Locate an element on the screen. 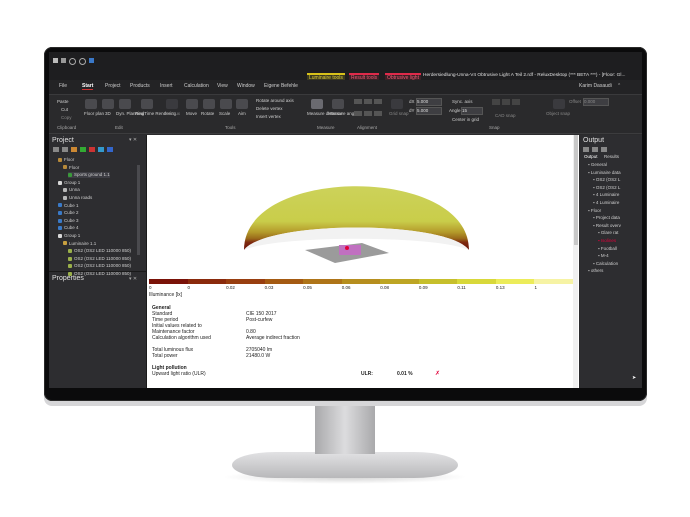  scale-button: Scale is located at coordinates (224, 113).